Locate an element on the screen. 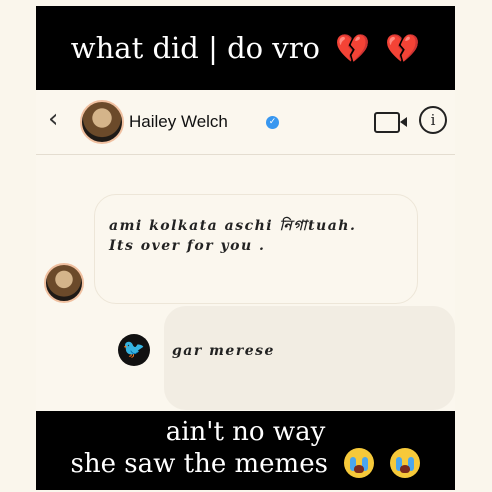 This screenshot has width=492, height=492. reply-app-icon: 🐦 is located at coordinates (134, 350).